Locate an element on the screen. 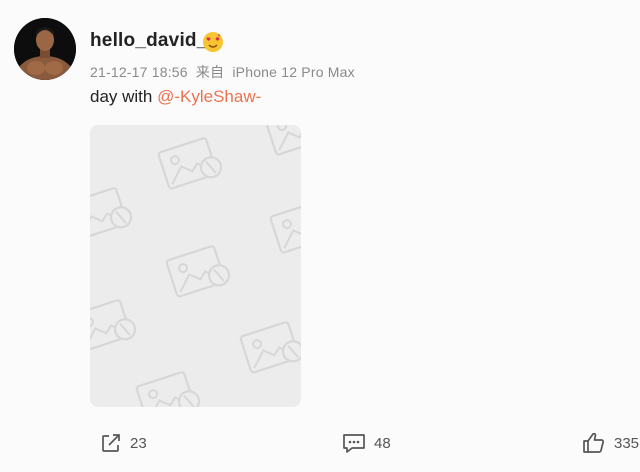  emoji-badge-icon is located at coordinates (213, 42).